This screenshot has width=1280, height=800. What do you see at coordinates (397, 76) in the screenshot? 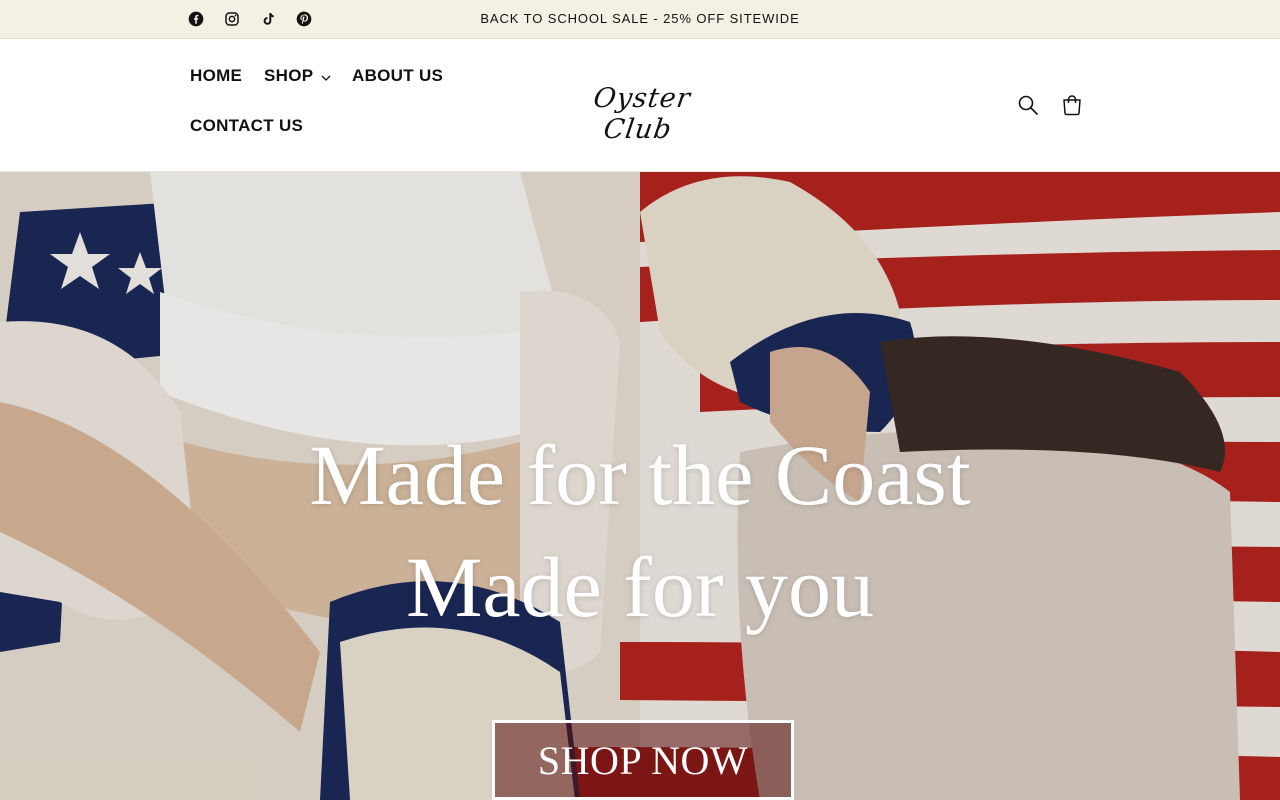
I see `nav-about-us: ABOUT US` at bounding box center [397, 76].